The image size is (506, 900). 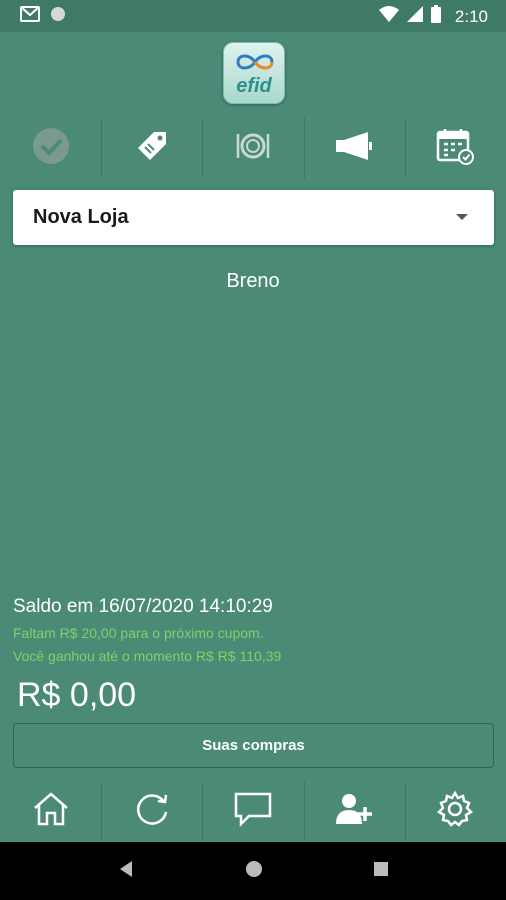 I want to click on home-circle-icon, so click(x=254, y=871).